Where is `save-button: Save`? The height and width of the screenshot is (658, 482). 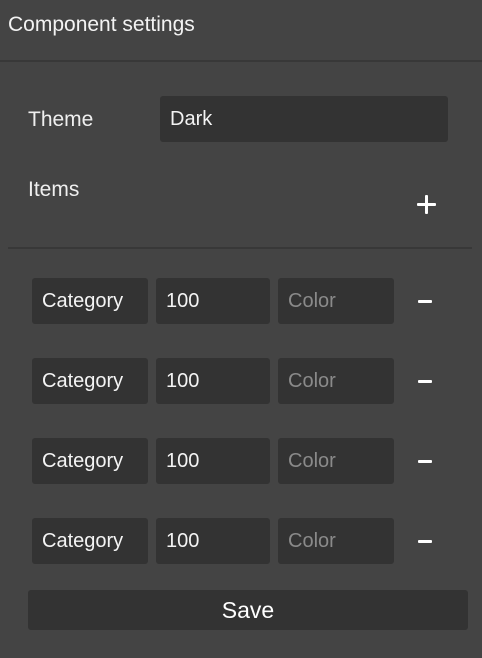
save-button: Save is located at coordinates (248, 610).